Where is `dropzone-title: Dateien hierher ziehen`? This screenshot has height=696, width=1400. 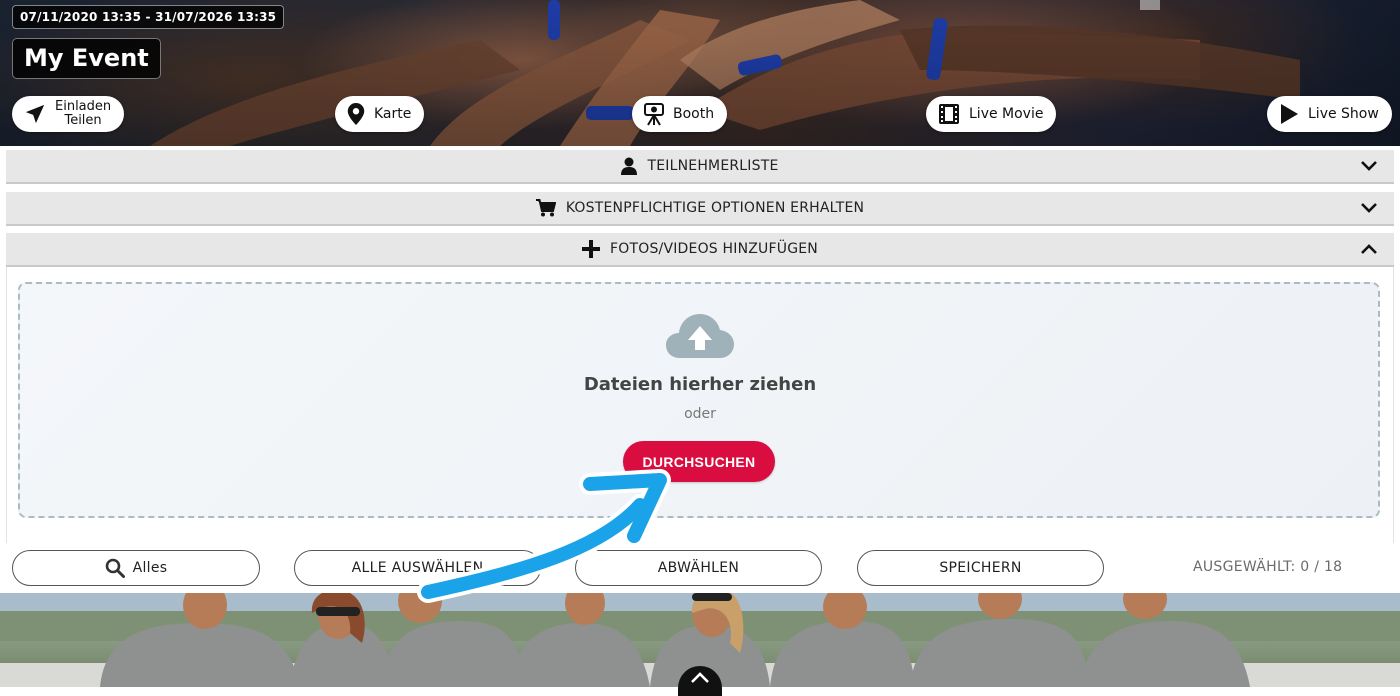 dropzone-title: Dateien hierher ziehen is located at coordinates (700, 384).